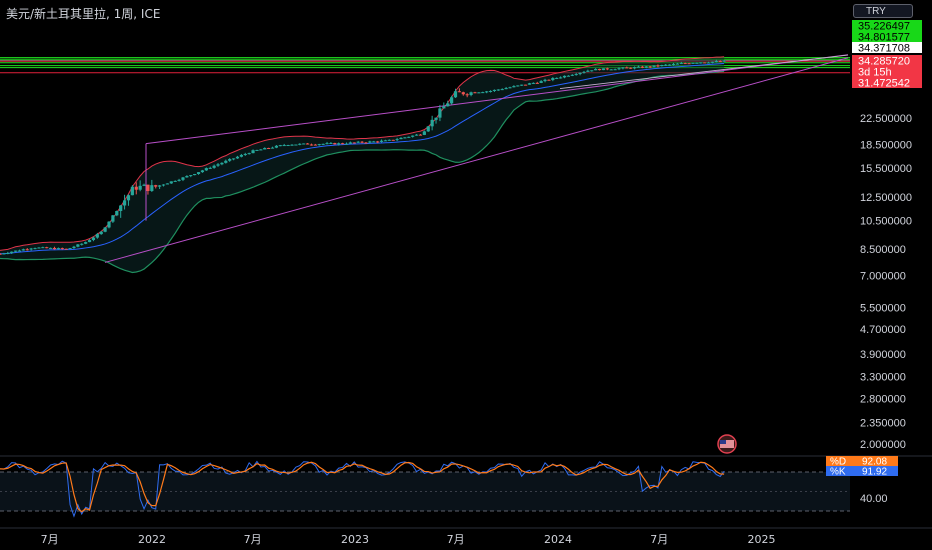 The width and height of the screenshot is (932, 550). What do you see at coordinates (886, 119) in the screenshot?
I see `price-tick-label: 22.500000` at bounding box center [886, 119].